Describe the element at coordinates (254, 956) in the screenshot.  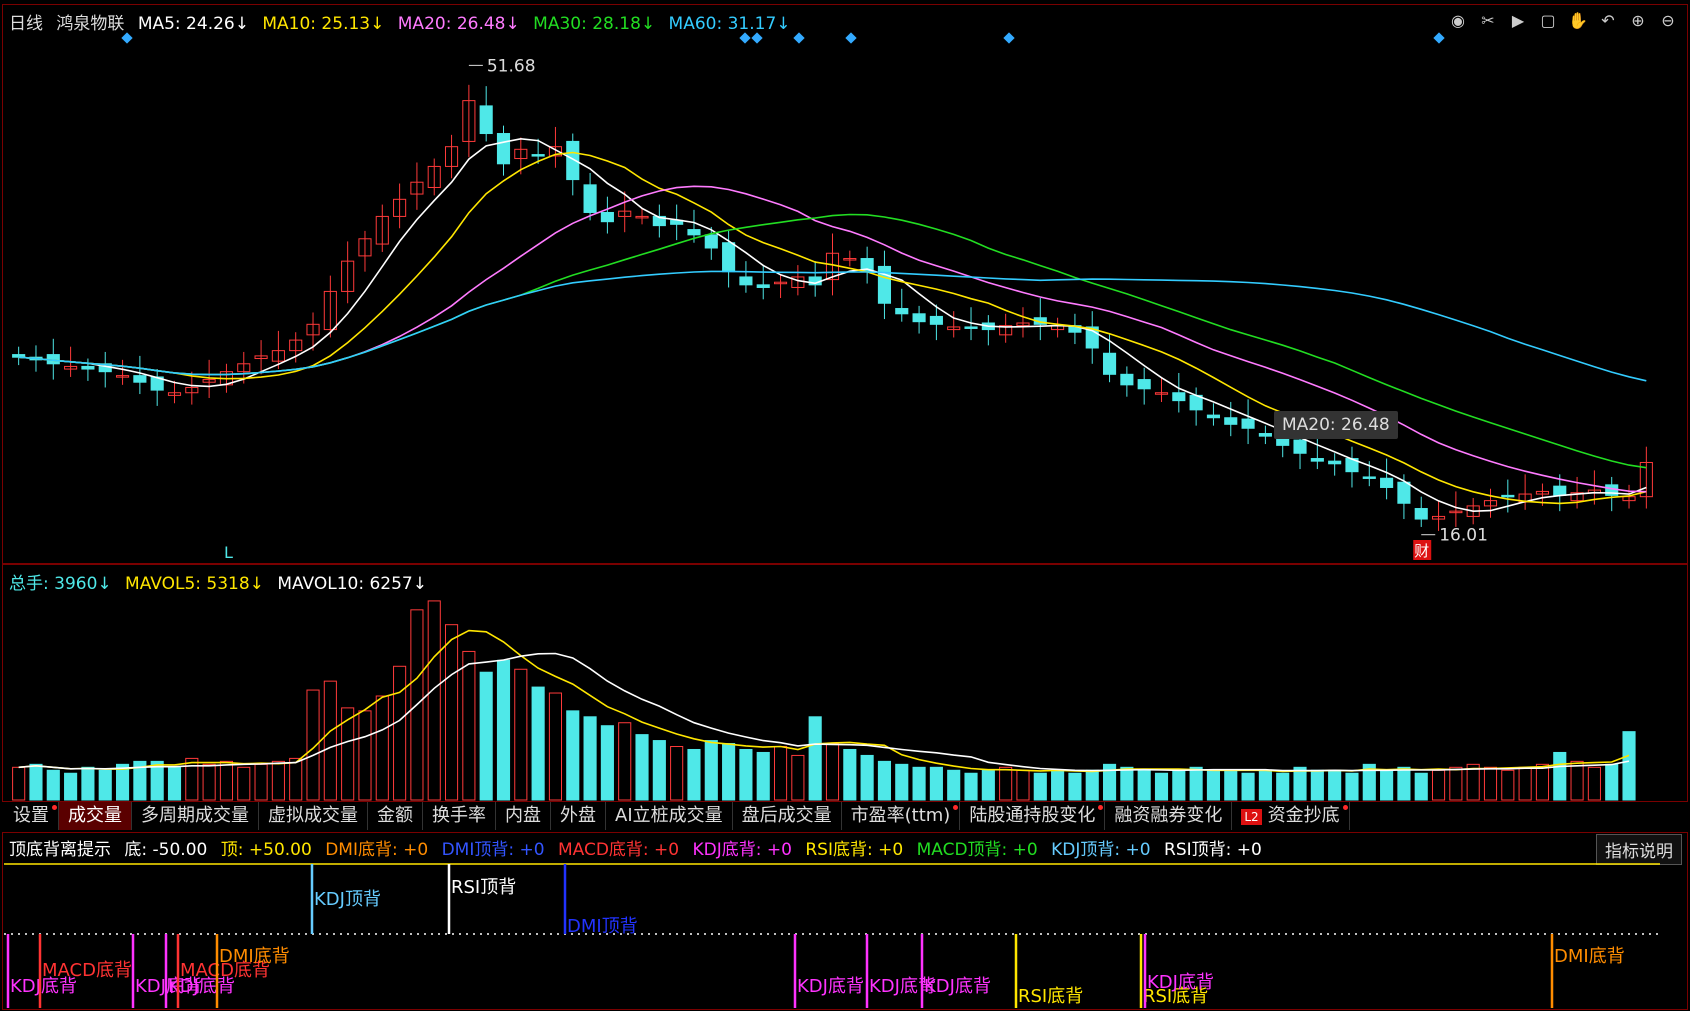
I see `dmi-bottom-signal-1-label: DMI底背` at that location.